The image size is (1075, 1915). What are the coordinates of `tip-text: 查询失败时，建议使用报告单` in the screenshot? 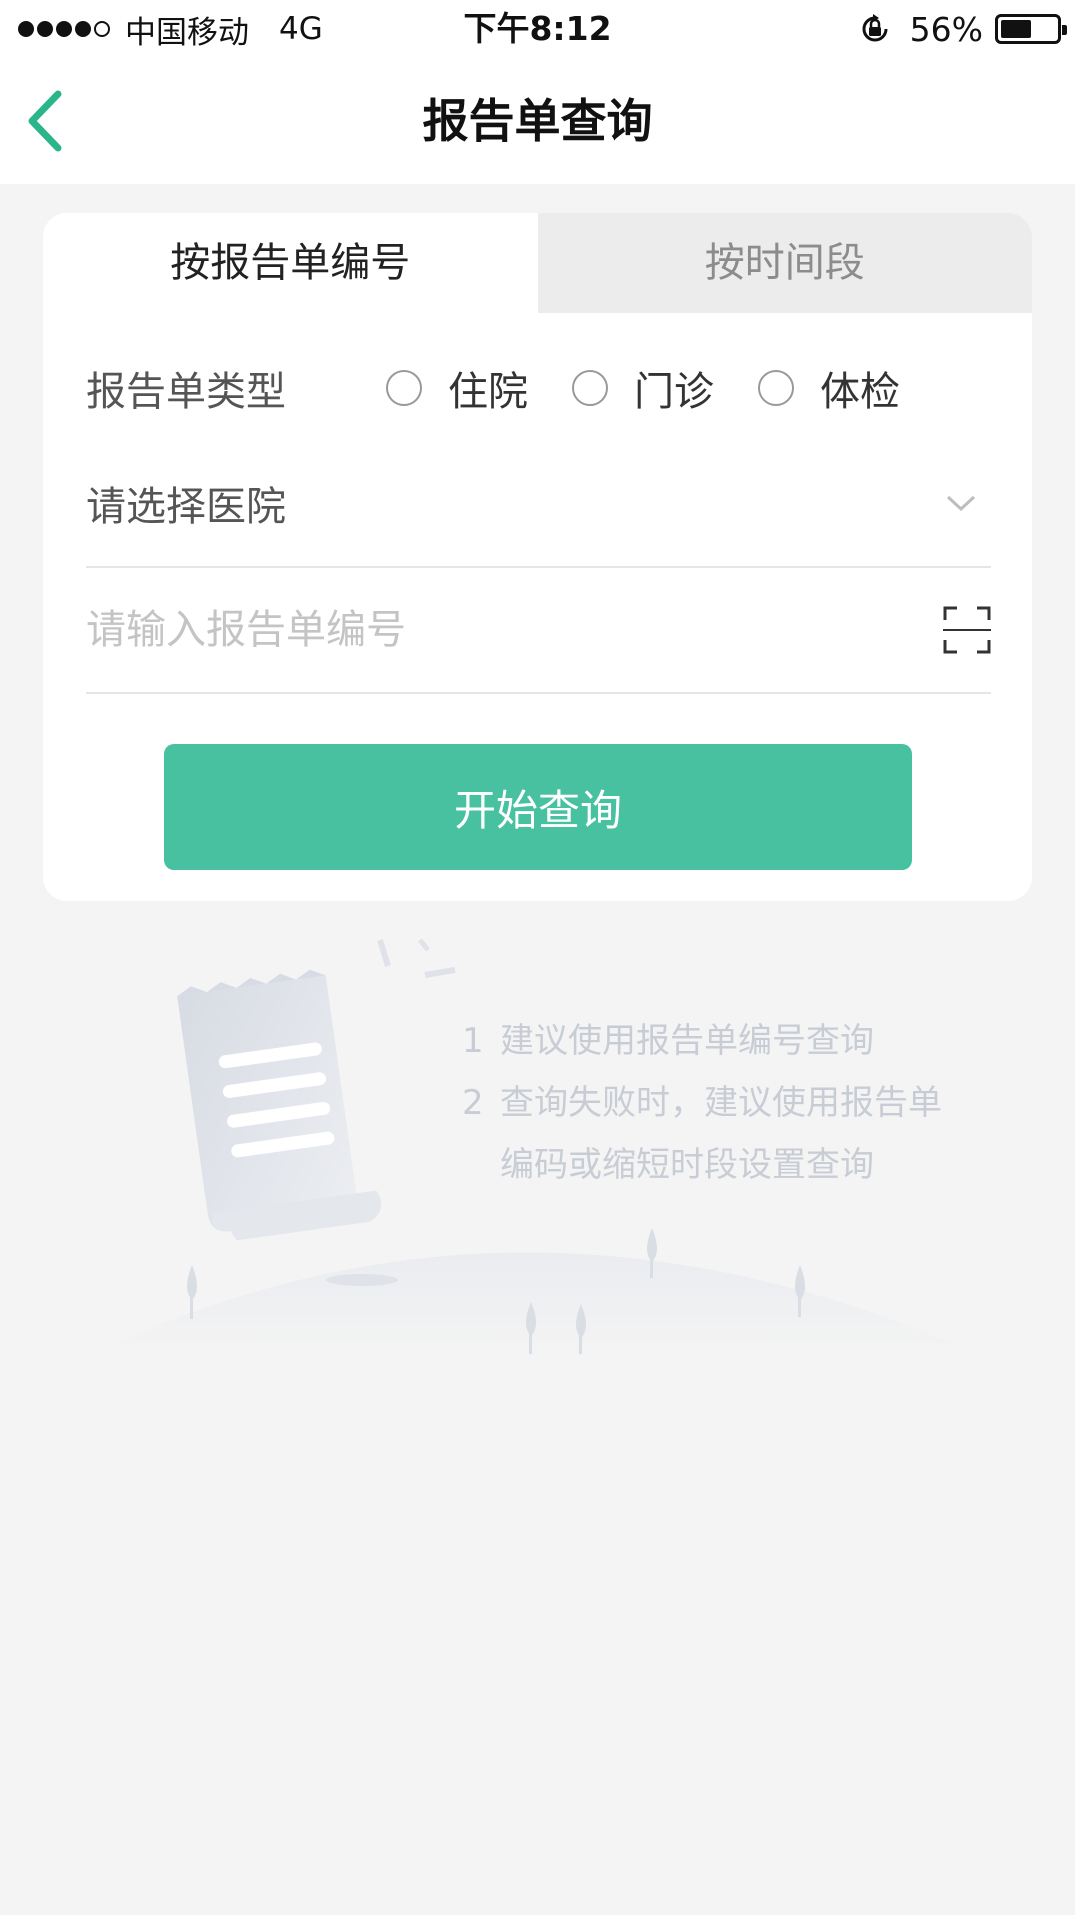 It's located at (721, 1103).